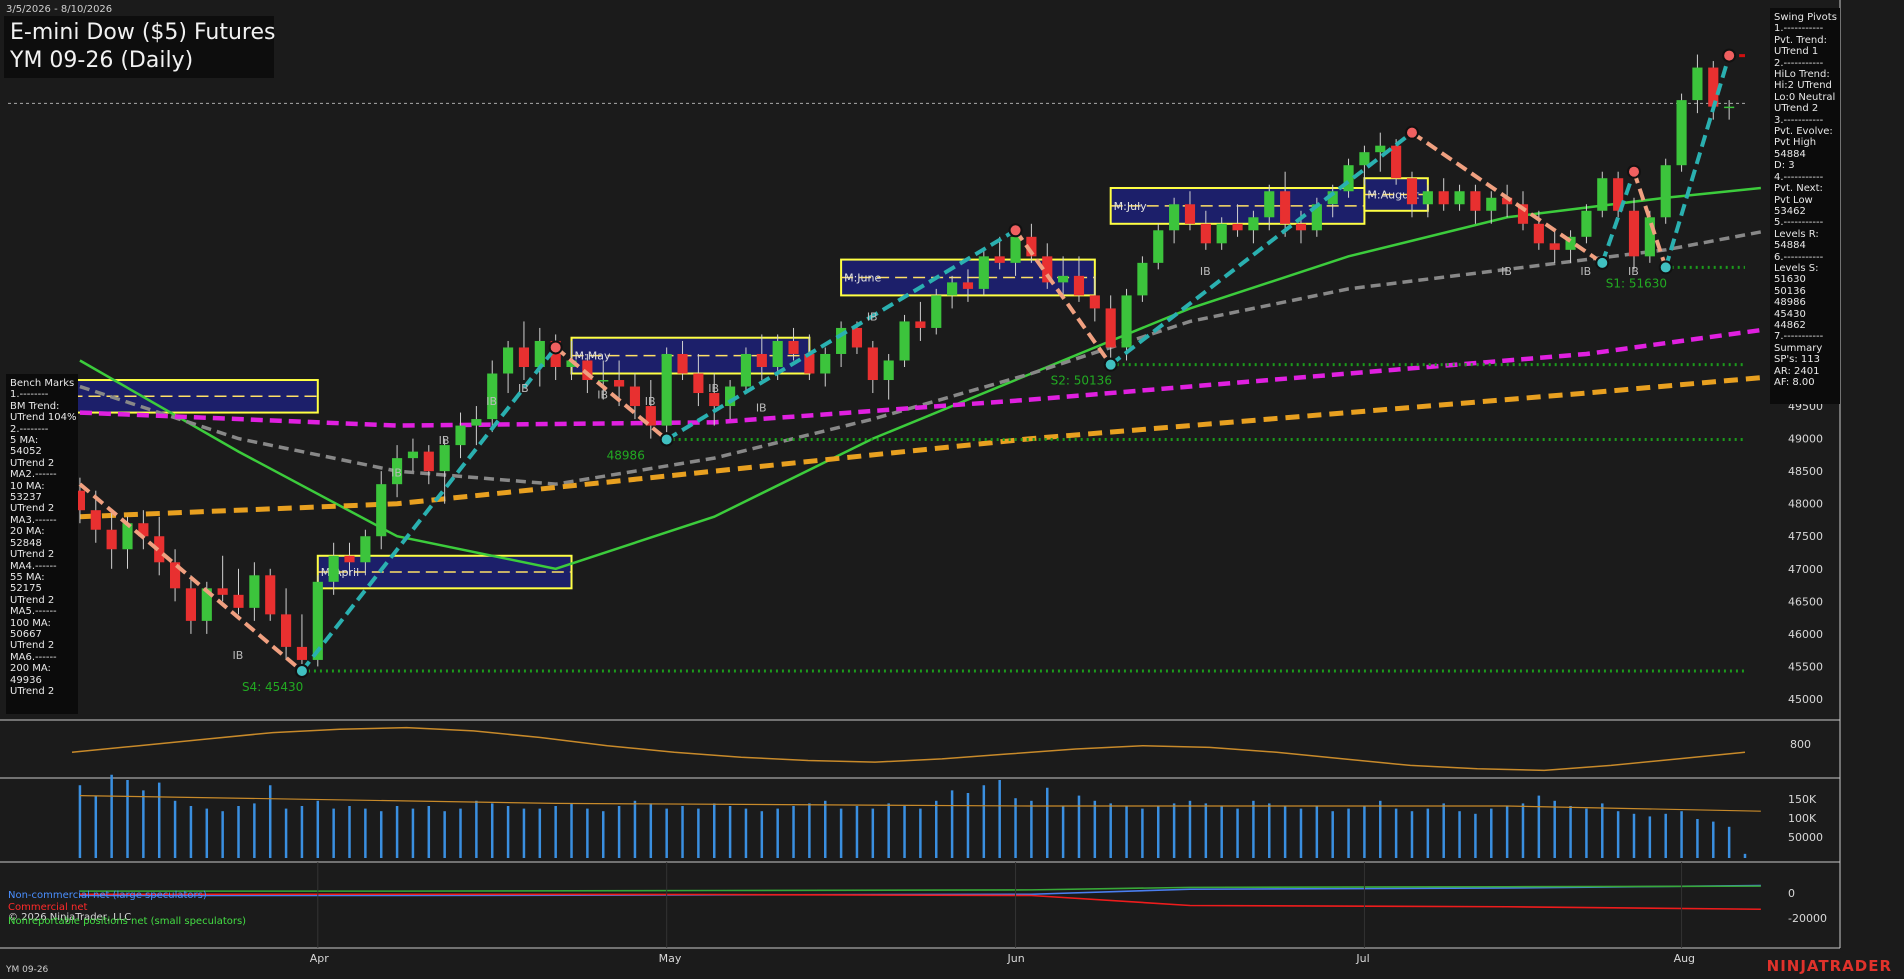 The image size is (1904, 979). I want to click on y-tick-label: 47000, so click(1805, 569).